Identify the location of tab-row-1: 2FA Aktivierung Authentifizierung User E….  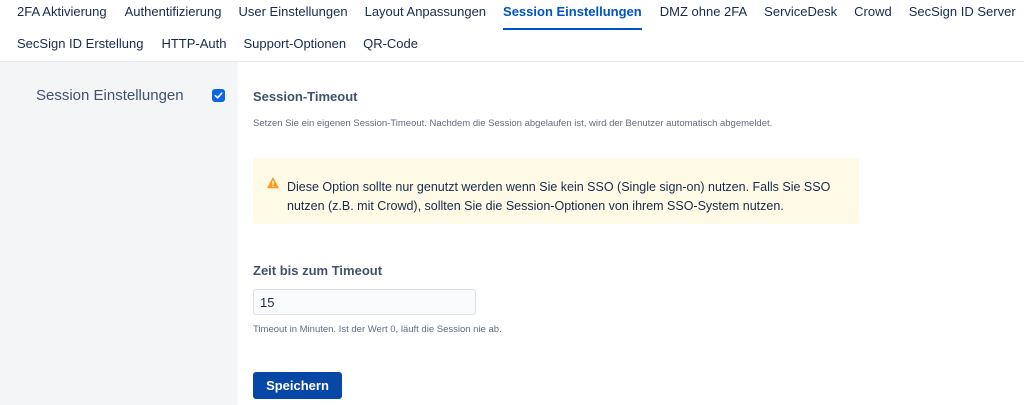
(508, 15).